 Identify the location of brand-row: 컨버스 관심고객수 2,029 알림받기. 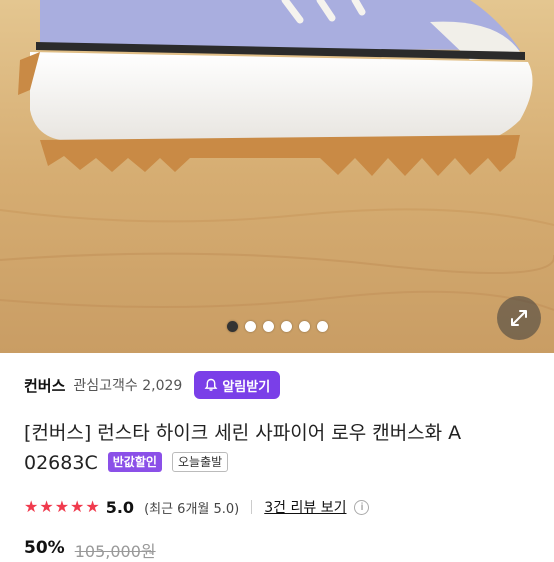
(277, 385).